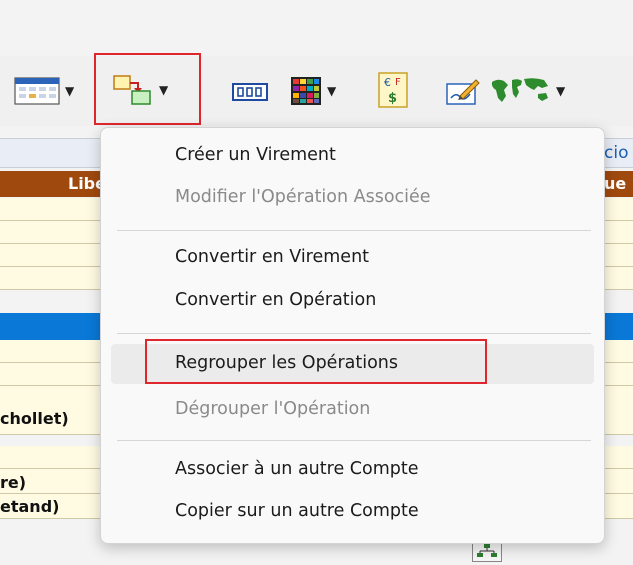  I want to click on number-format-button, so click(250, 92).